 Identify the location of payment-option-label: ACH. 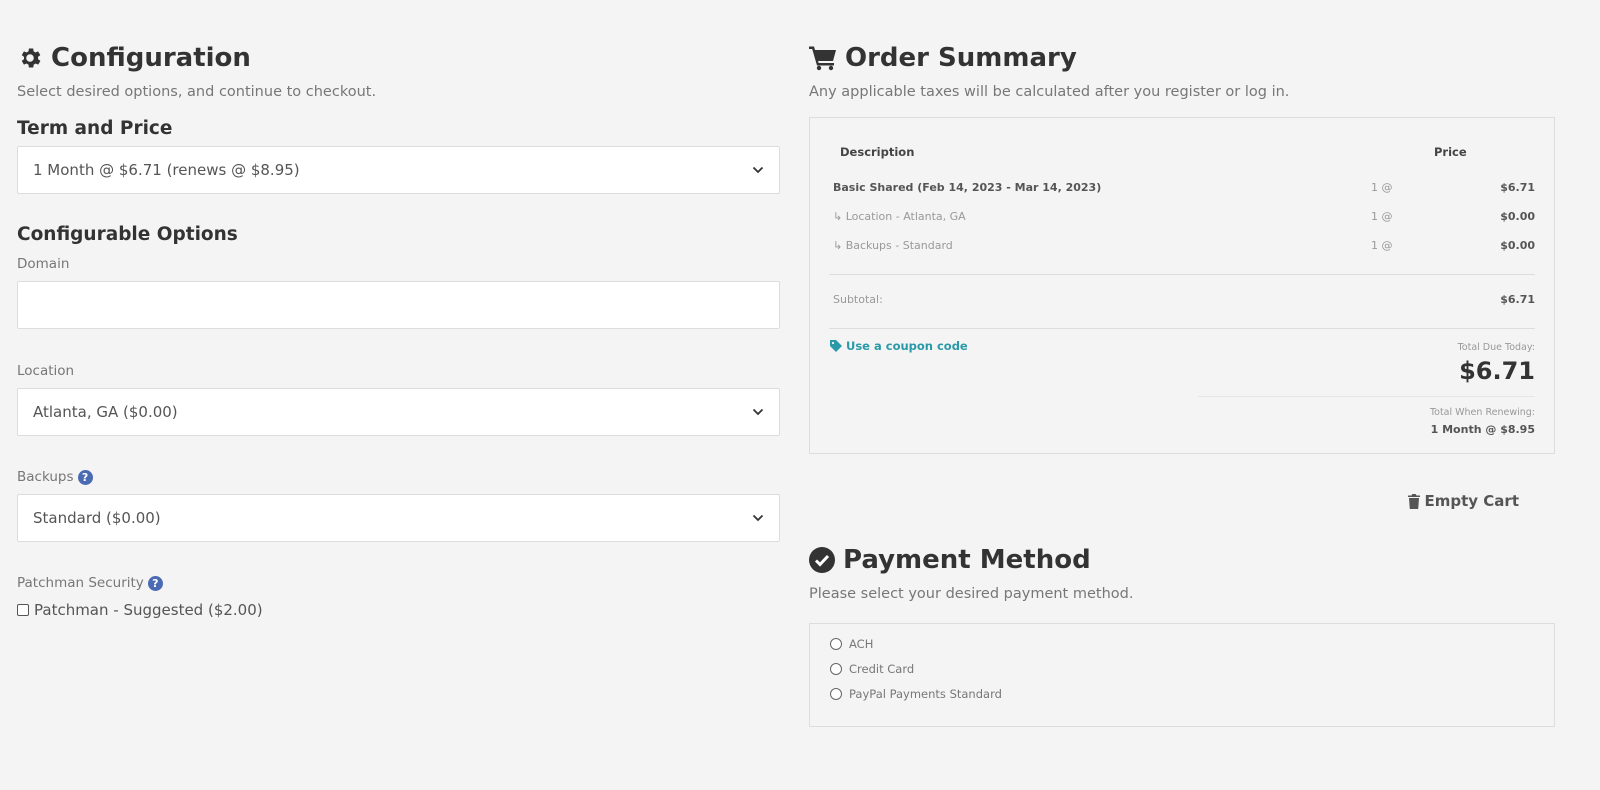
(861, 644).